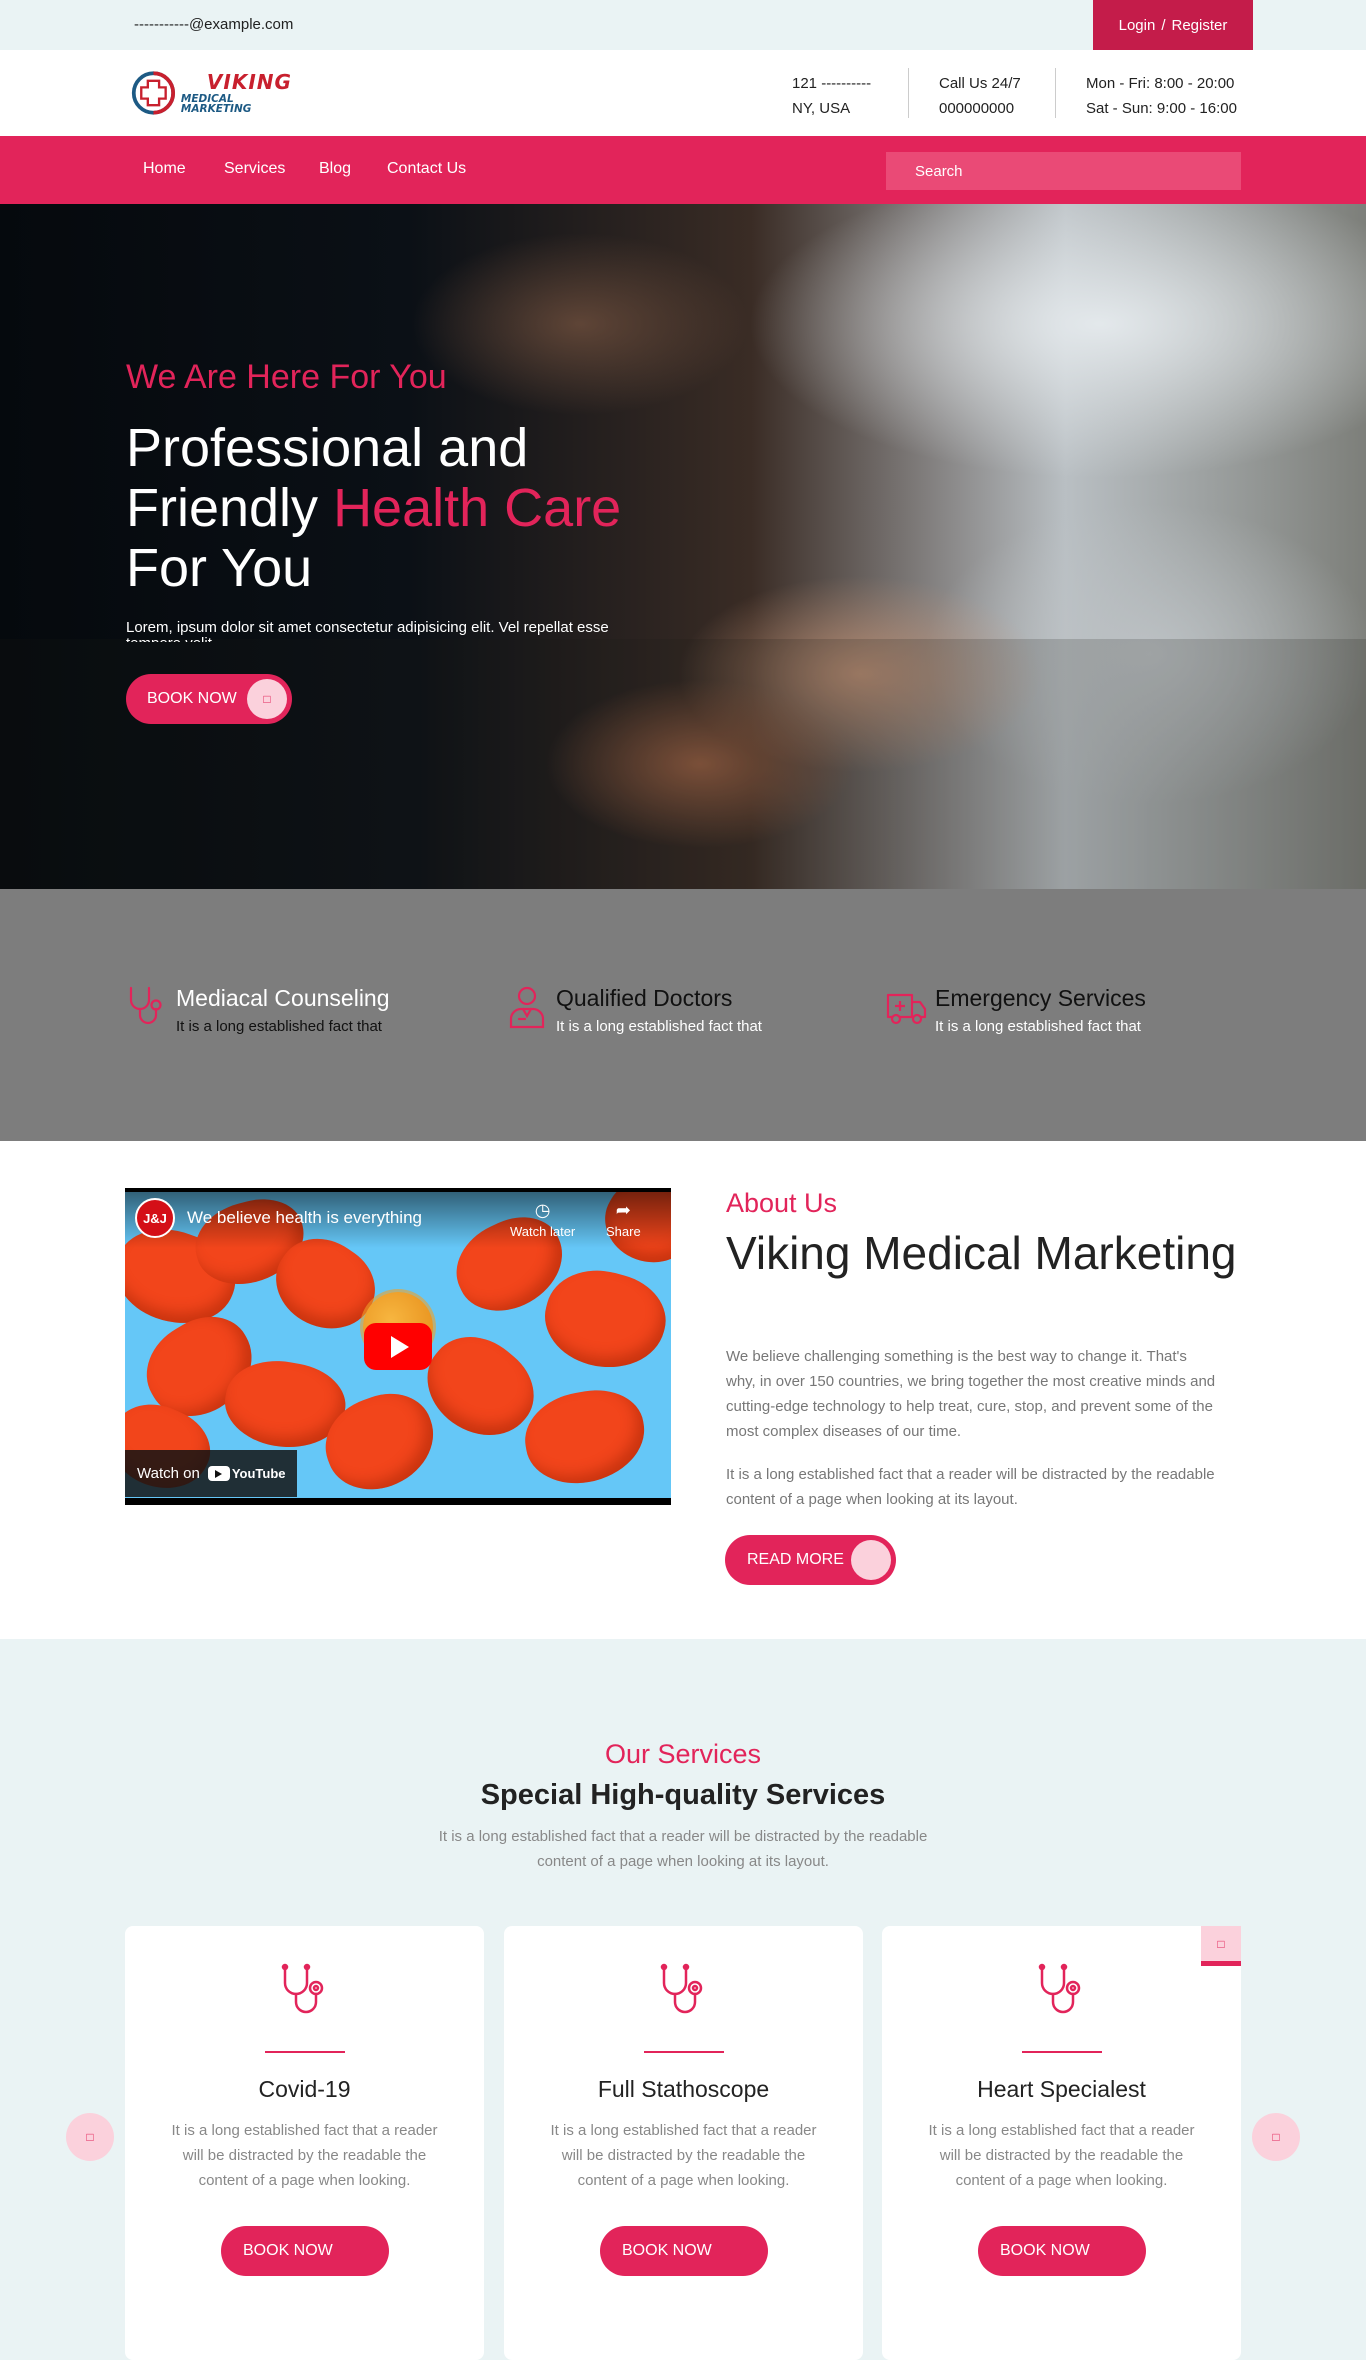 The image size is (1366, 2360). Describe the element at coordinates (213, 24) in the screenshot. I see `contact-email: -----------@example.com` at that location.